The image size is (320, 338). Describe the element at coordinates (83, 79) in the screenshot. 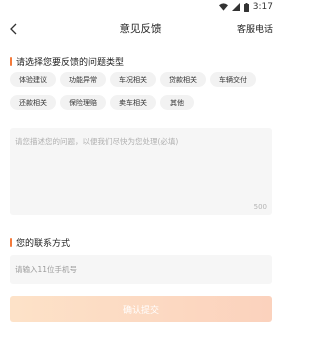

I see `tag-function-error: 功能异常` at that location.